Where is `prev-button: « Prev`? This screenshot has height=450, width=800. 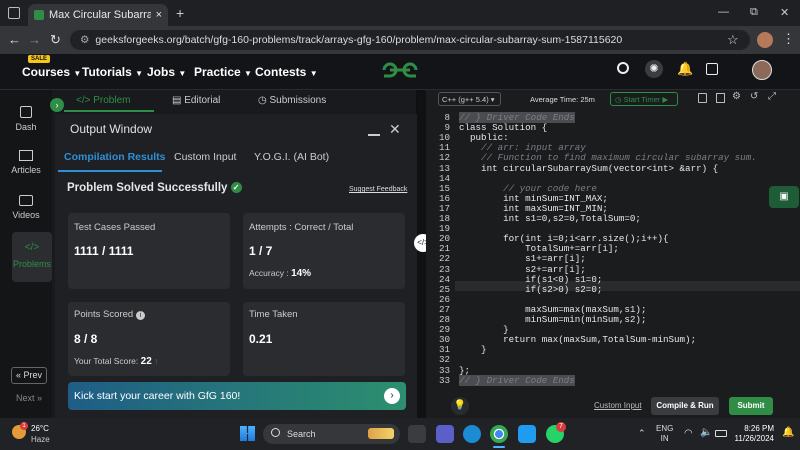
prev-button: « Prev is located at coordinates (29, 375).